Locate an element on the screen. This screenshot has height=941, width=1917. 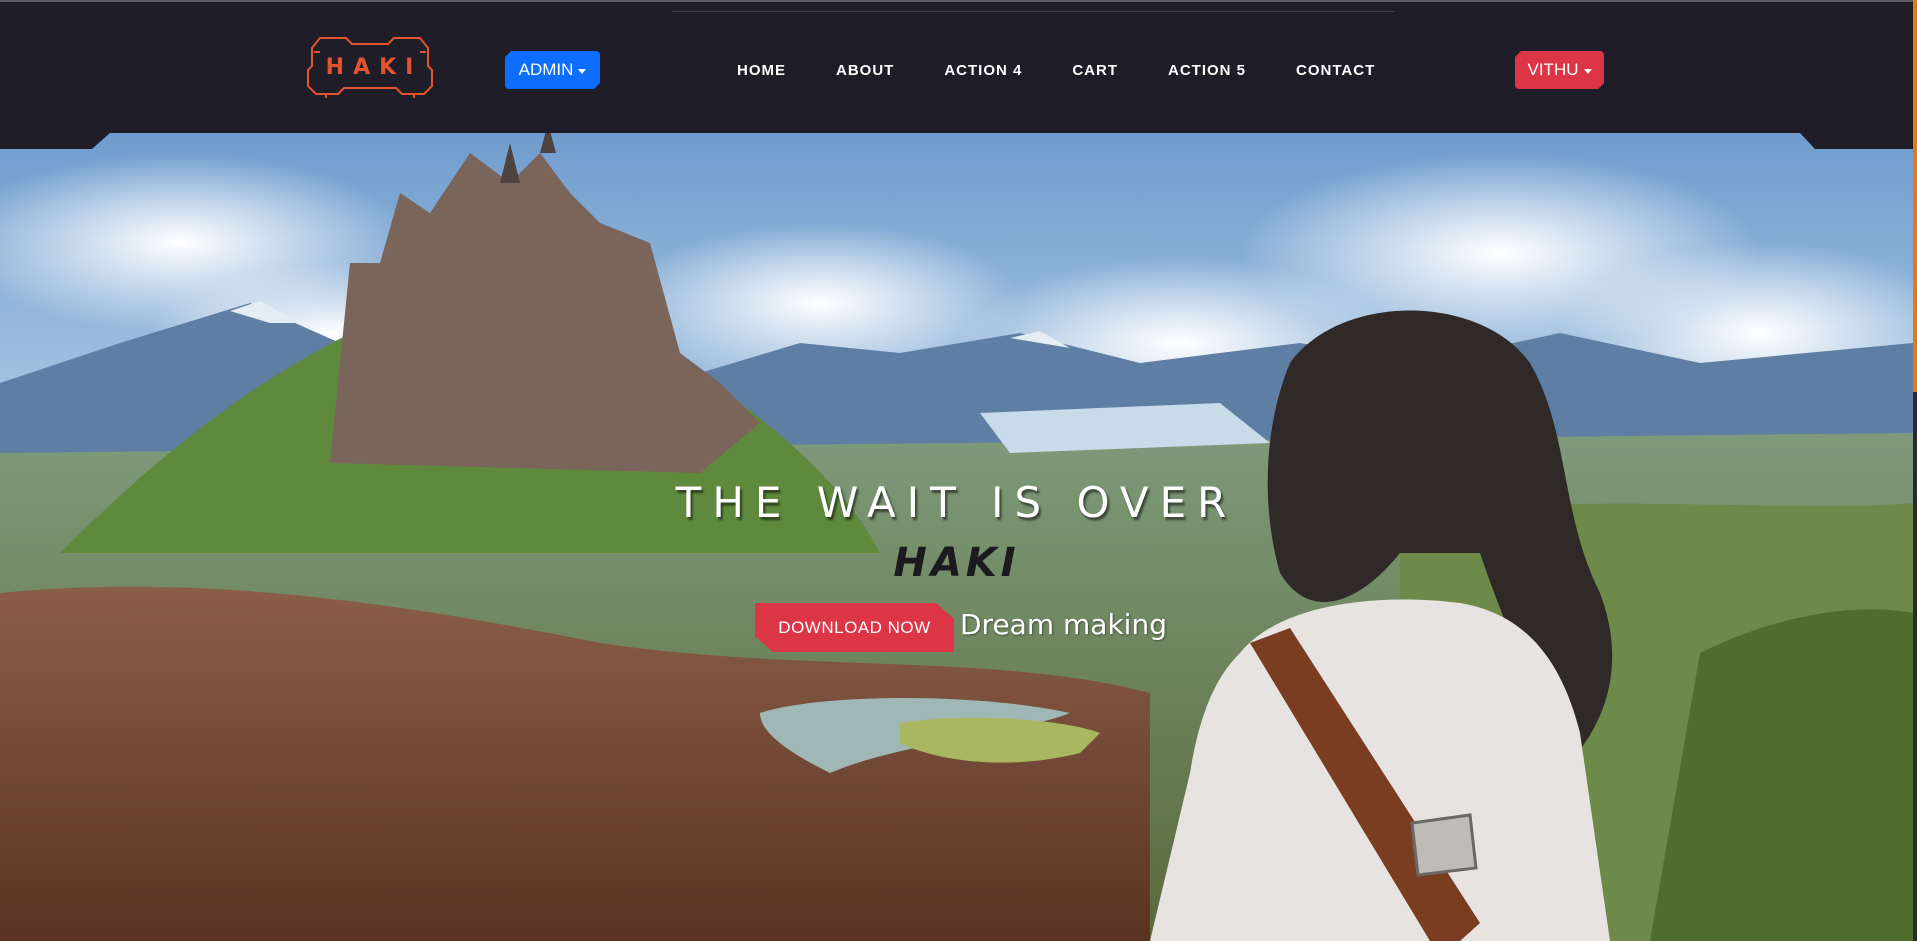
nav-contact: CONTACT is located at coordinates (1335, 70).